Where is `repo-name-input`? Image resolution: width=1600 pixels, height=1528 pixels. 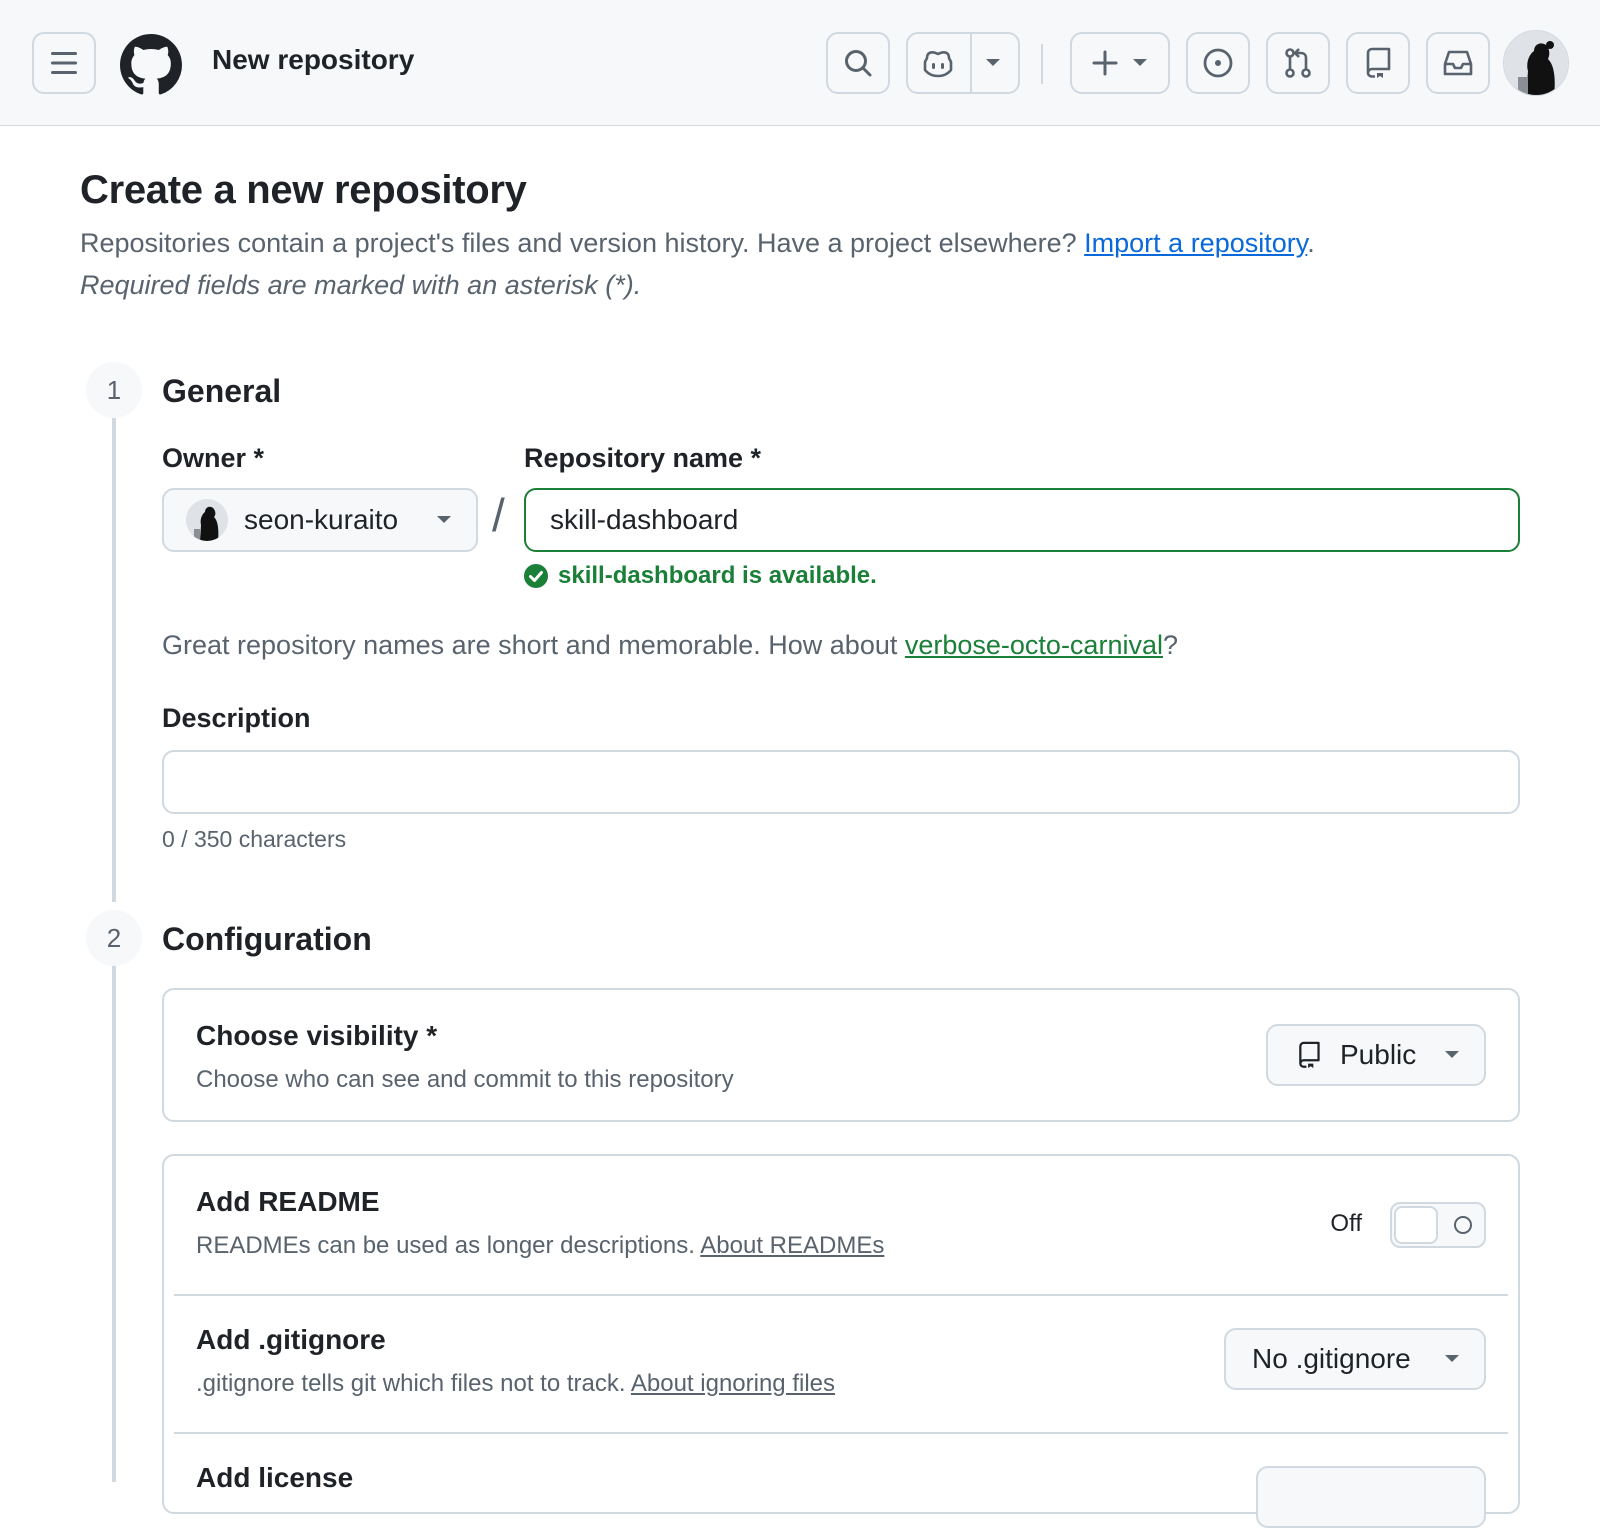
repo-name-input is located at coordinates (1022, 520).